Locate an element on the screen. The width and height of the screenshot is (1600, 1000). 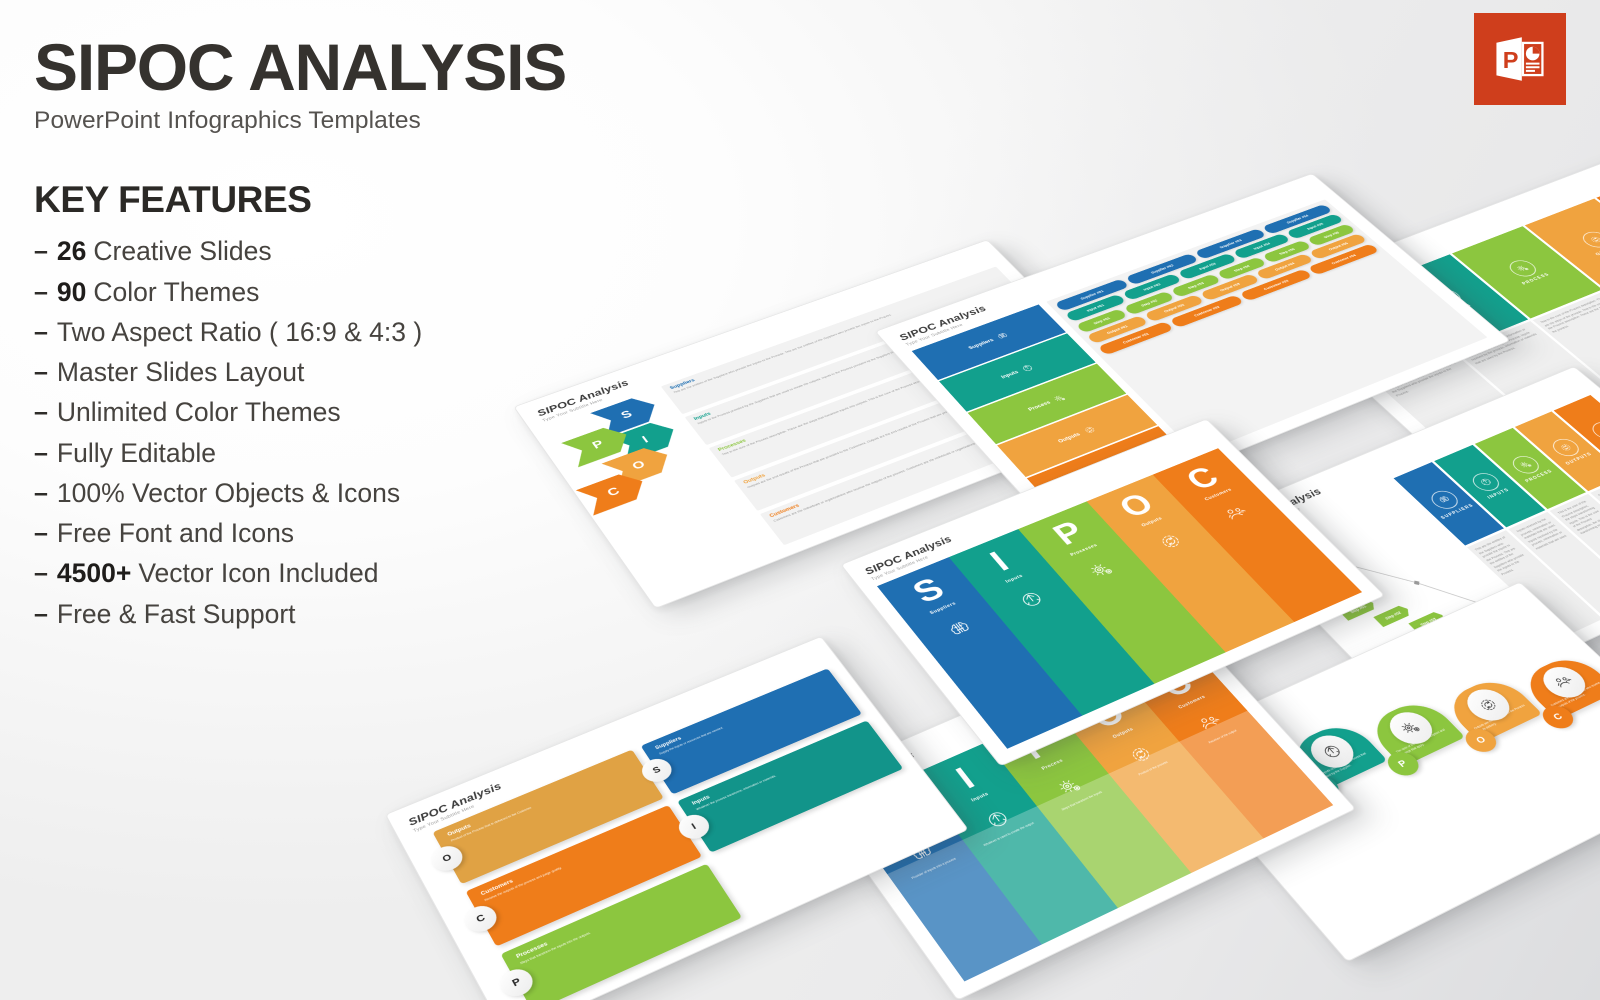
feature-item: –26 Creative Slides is located at coordinates (354, 251).